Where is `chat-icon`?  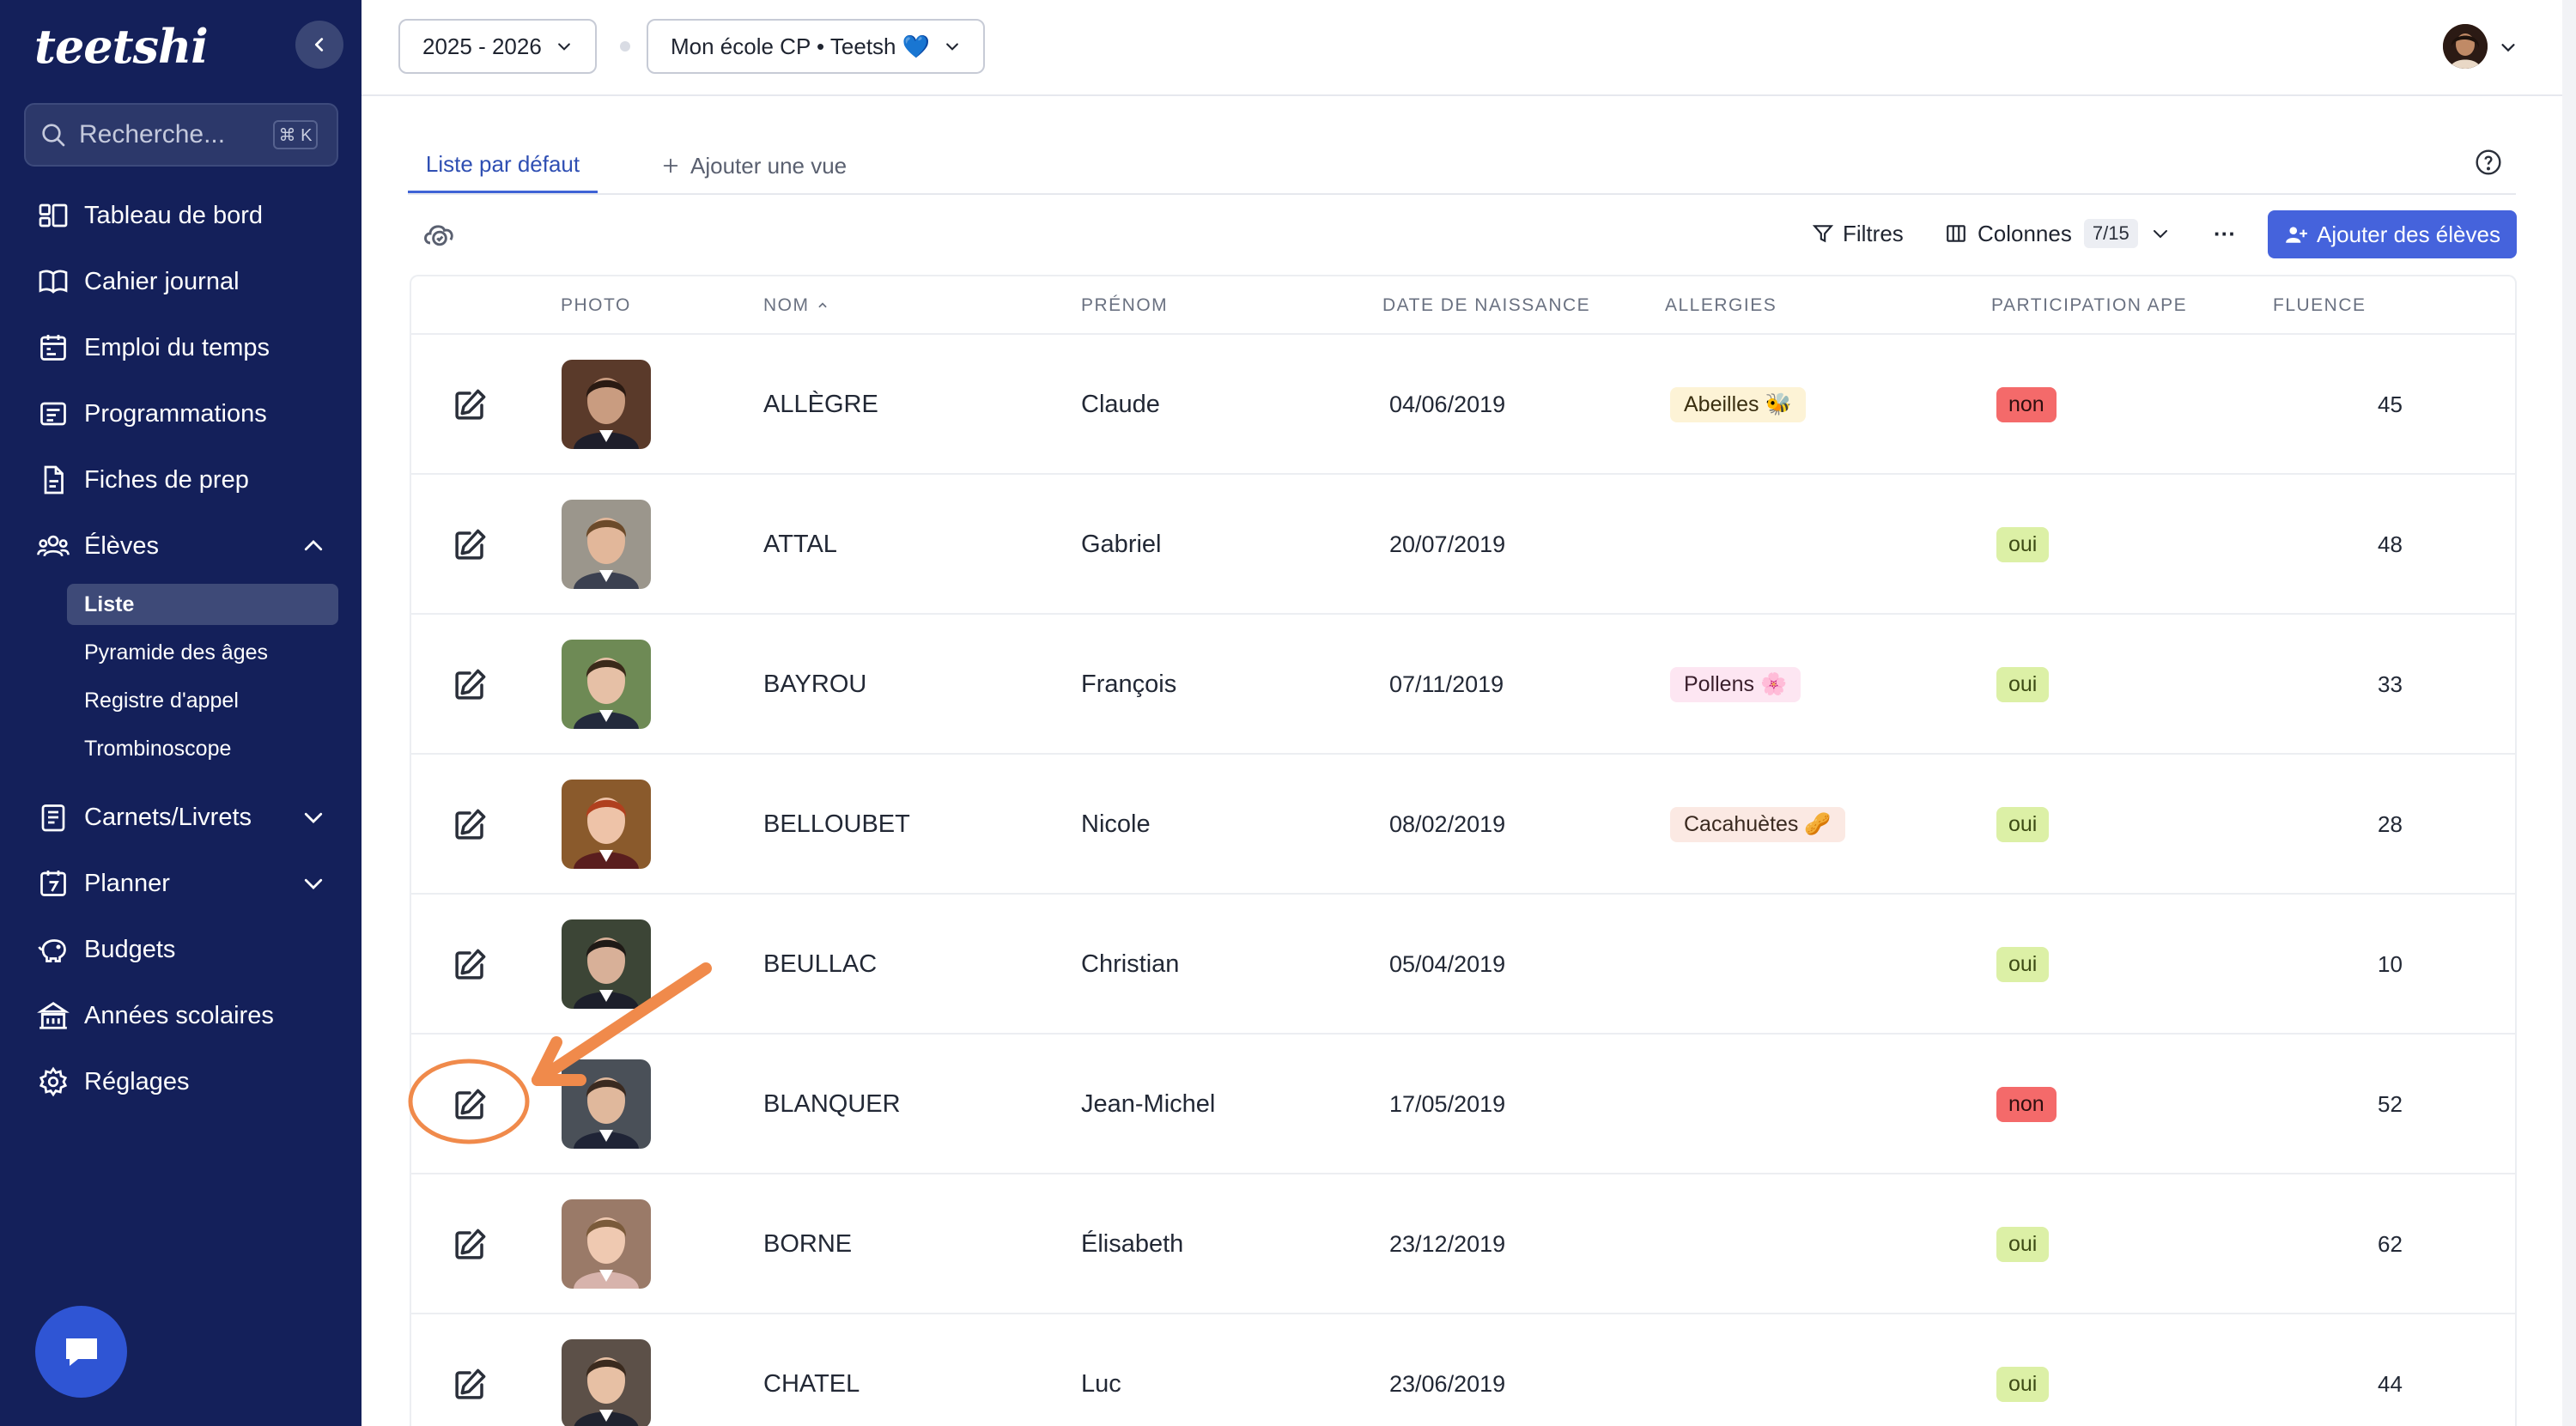 chat-icon is located at coordinates (81, 1352).